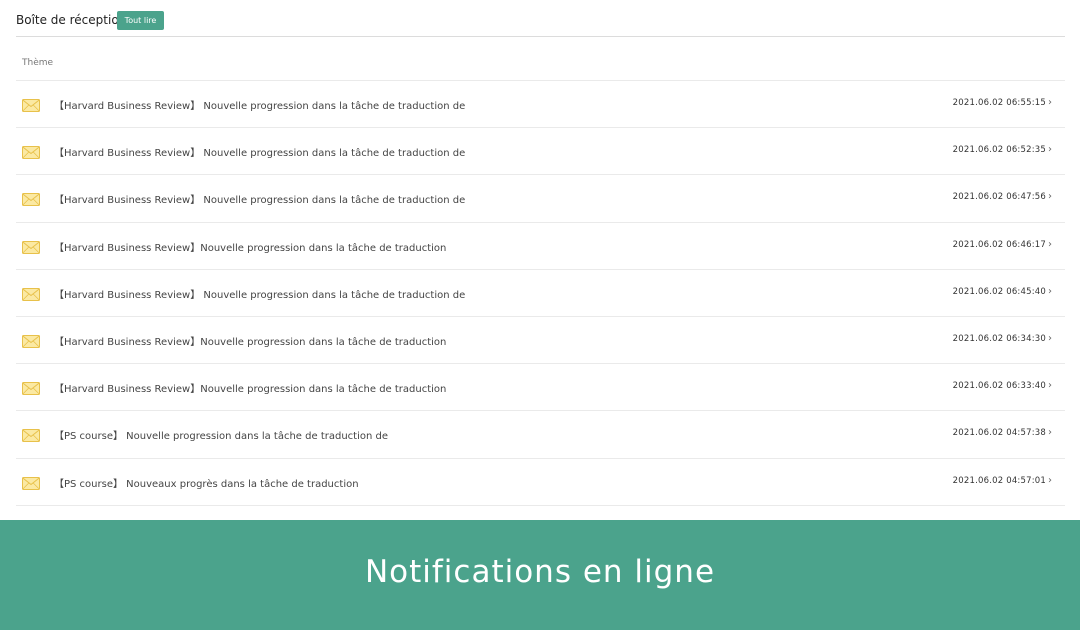 Image resolution: width=1080 pixels, height=630 pixels. I want to click on page-title: Boîte de réception, so click(71, 20).